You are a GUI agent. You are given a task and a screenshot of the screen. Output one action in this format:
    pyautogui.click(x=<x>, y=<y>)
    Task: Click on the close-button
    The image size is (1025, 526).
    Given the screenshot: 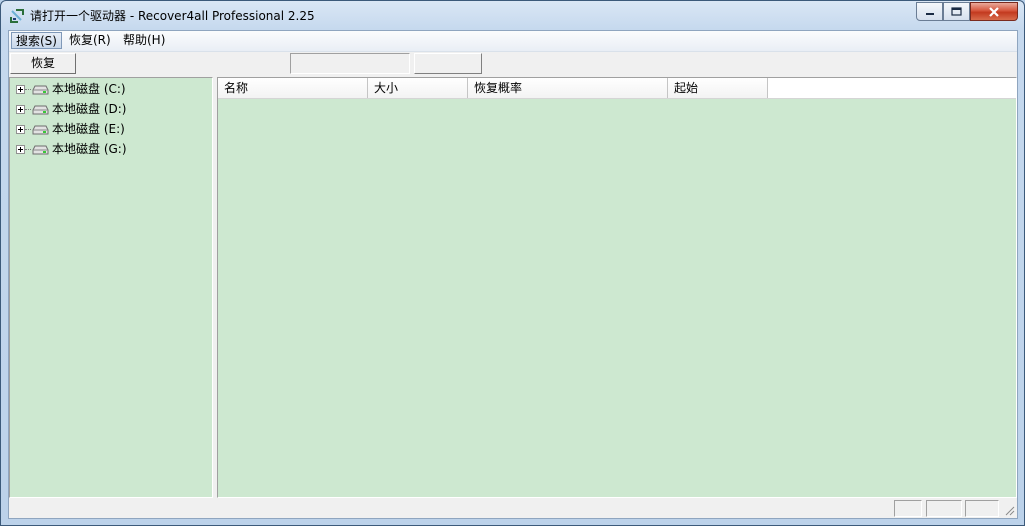 What is the action you would take?
    pyautogui.click(x=994, y=11)
    